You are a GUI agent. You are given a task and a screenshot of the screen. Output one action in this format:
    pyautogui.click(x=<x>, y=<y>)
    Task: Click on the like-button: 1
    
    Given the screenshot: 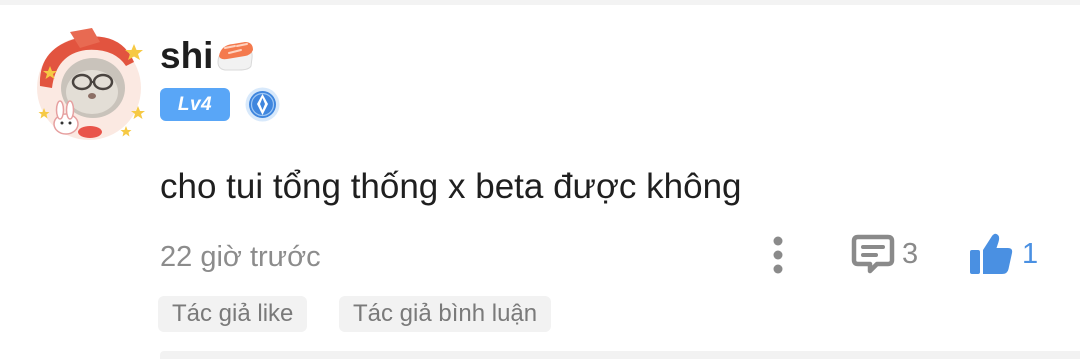 What is the action you would take?
    pyautogui.click(x=1003, y=254)
    